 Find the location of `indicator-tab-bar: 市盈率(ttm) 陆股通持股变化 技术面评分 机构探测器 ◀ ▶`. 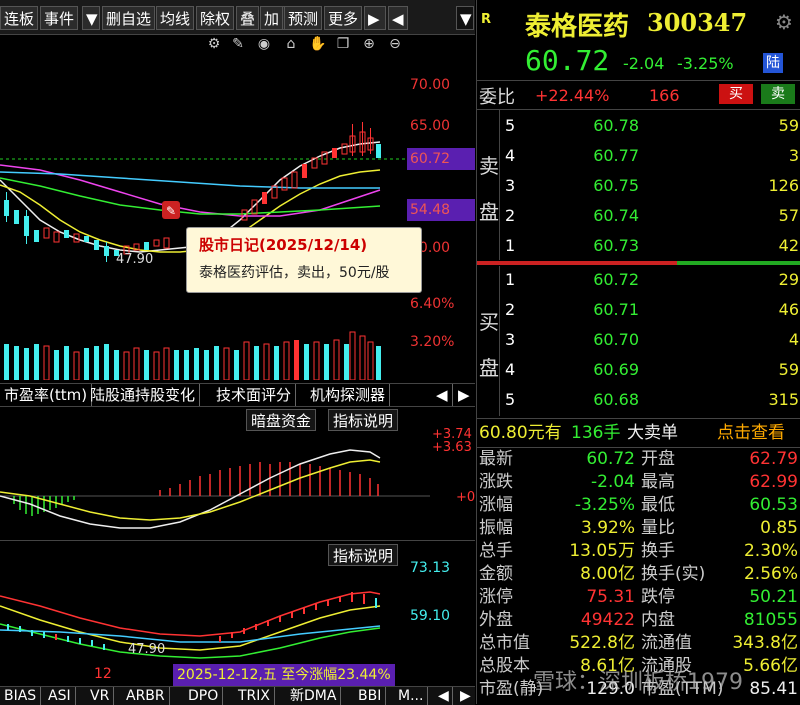

indicator-tab-bar: 市盈率(ttm) 陆股通持股变化 技术面评分 机构探测器 ◀ ▶ is located at coordinates (237, 395).